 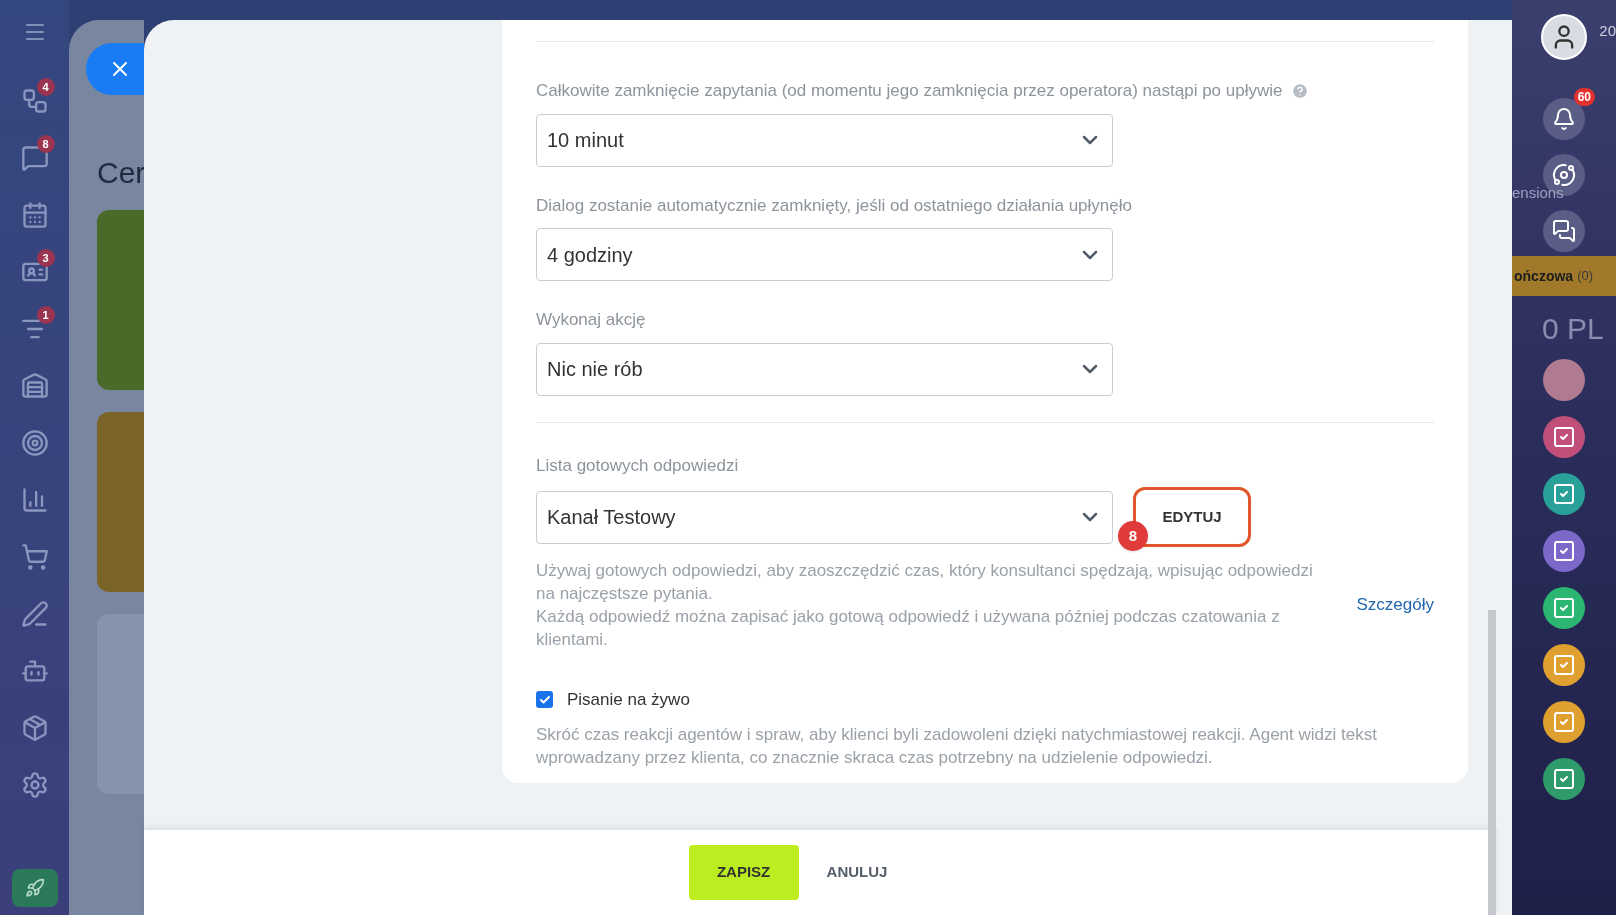 I want to click on field-label: Wykonaj akcję, so click(x=591, y=320).